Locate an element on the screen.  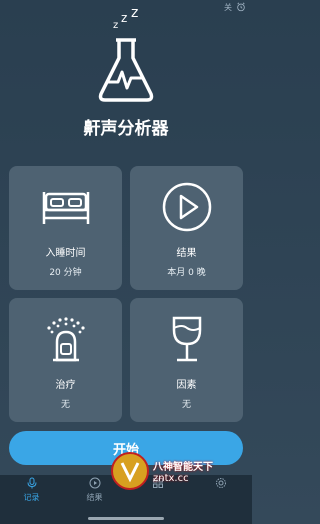
card-results: 结果 本月 0 晚 is located at coordinates (186, 228).